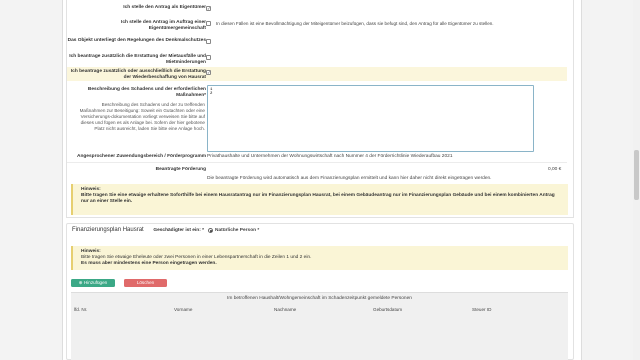  What do you see at coordinates (145, 283) in the screenshot?
I see `delete-button: Löschen` at bounding box center [145, 283].